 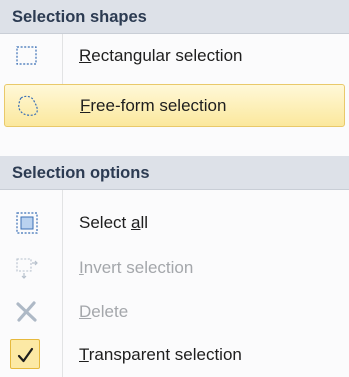 What do you see at coordinates (27, 56) in the screenshot?
I see `rectangle-selection-icon` at bounding box center [27, 56].